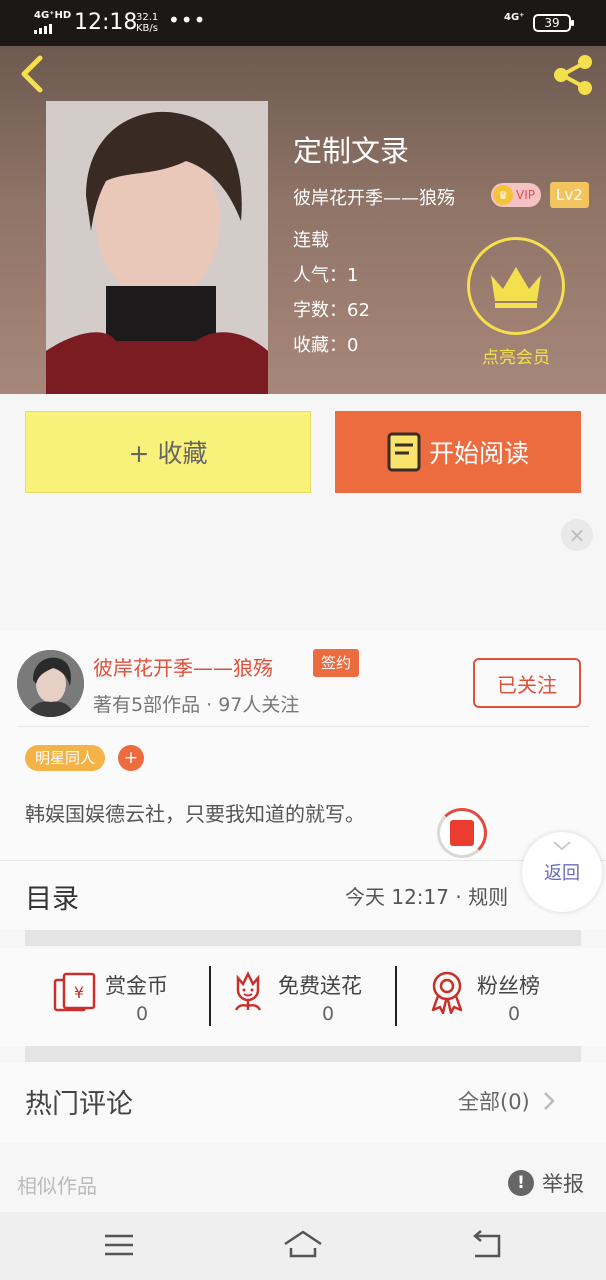 This screenshot has height=1280, width=606. What do you see at coordinates (516, 358) in the screenshot?
I see `membership-label: 点亮会员` at bounding box center [516, 358].